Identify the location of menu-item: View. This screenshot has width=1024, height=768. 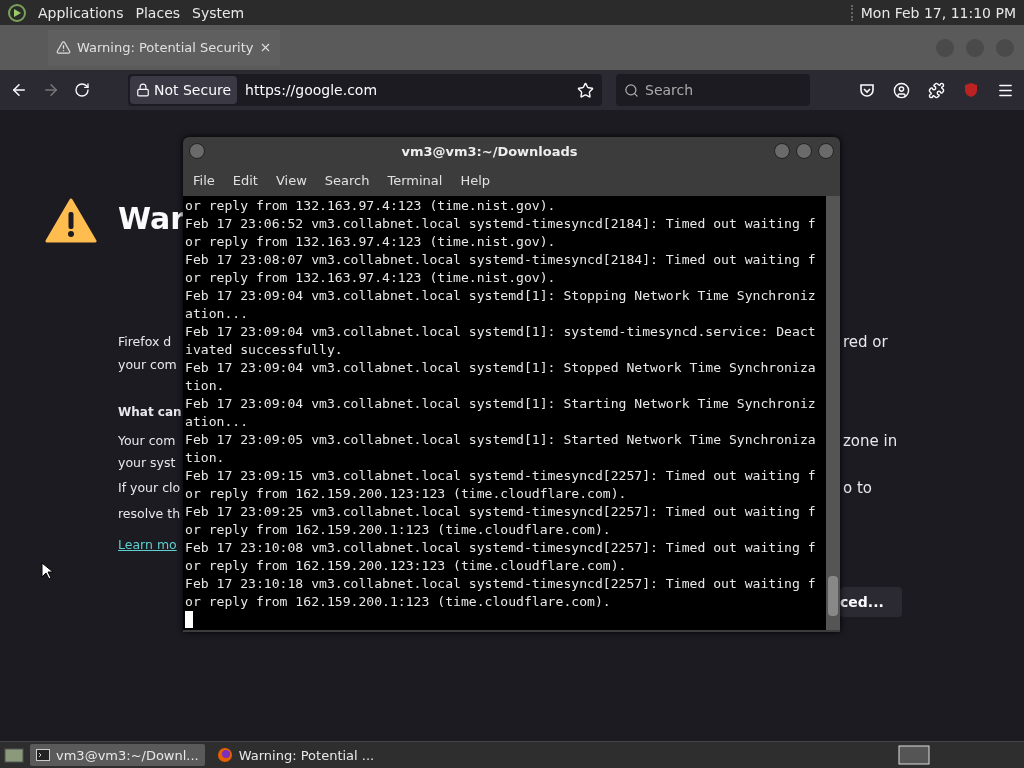
(291, 180).